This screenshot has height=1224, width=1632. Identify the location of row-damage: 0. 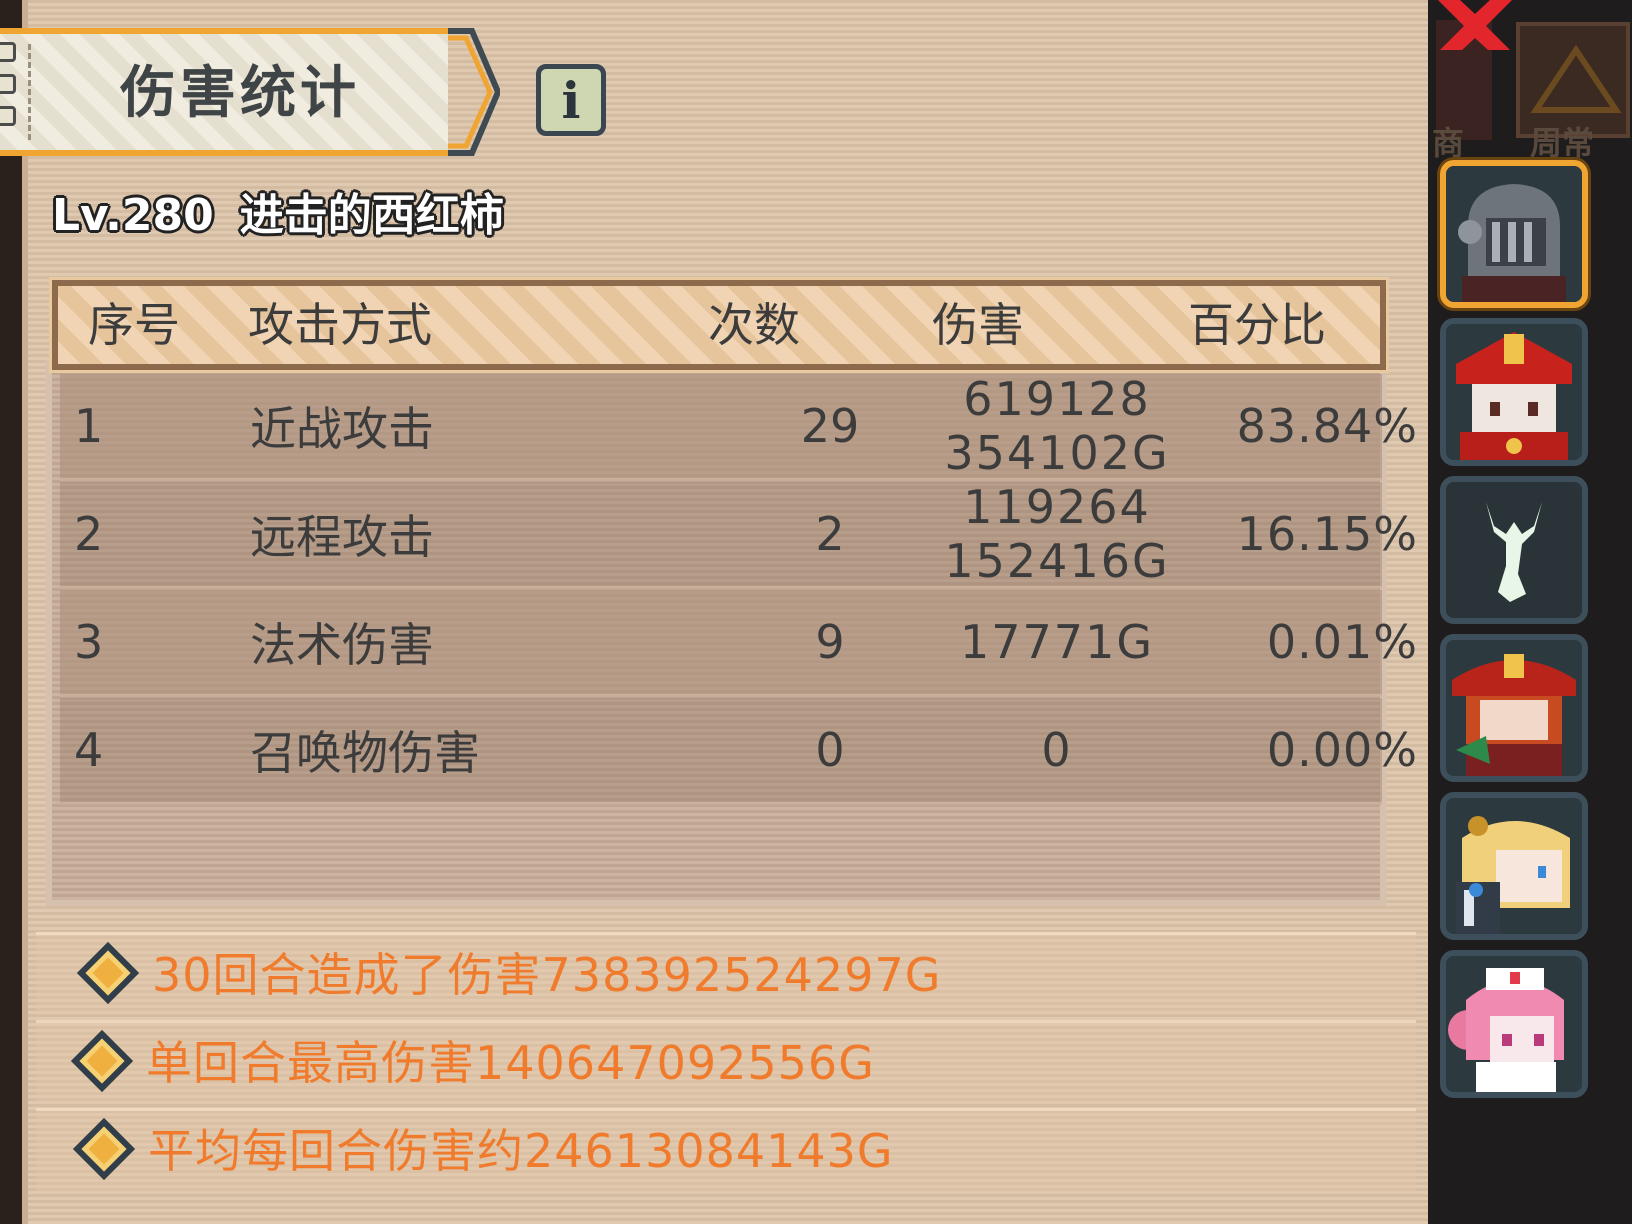
(1057, 750).